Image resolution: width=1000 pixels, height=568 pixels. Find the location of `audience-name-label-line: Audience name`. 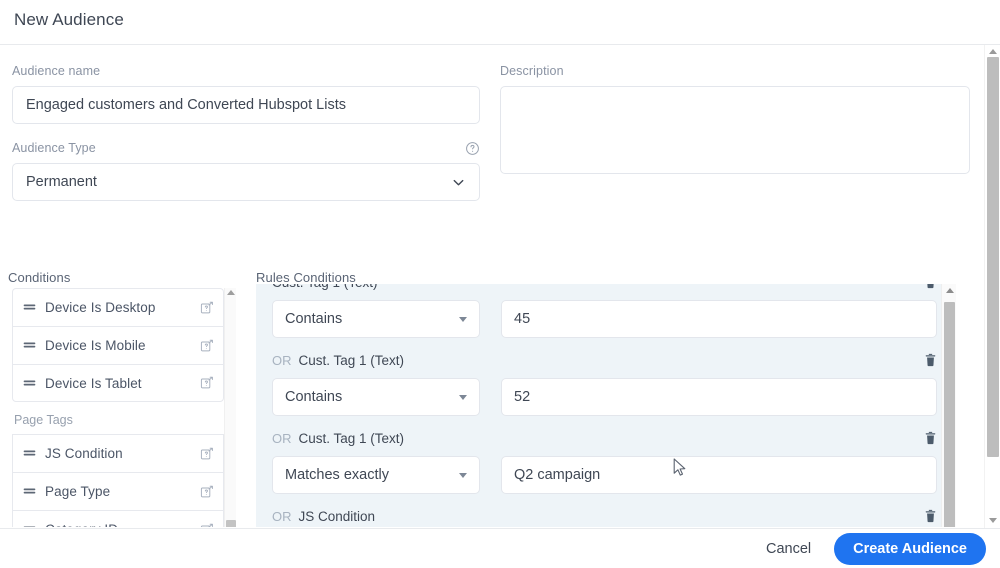

audience-name-label-line: Audience name is located at coordinates (246, 71).